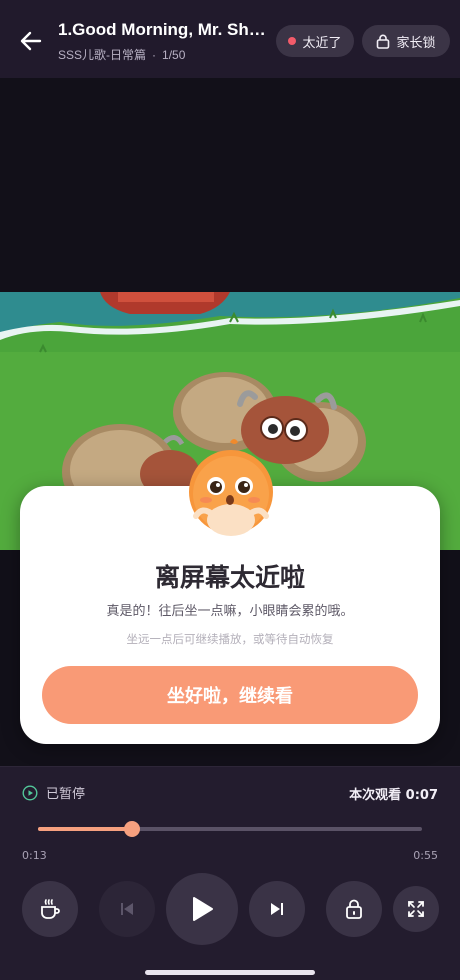 The image size is (460, 980). Describe the element at coordinates (85, 829) in the screenshot. I see `seek-bar-progress` at that location.